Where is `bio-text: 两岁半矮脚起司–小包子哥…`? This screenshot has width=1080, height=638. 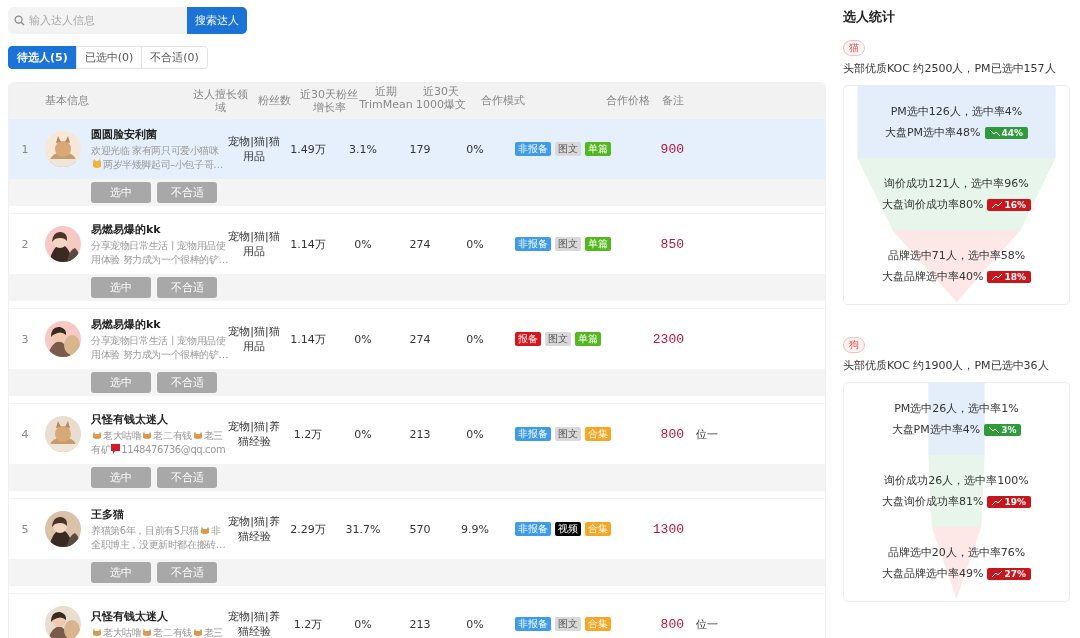 bio-text: 两岁半矮脚起司–小包子哥… is located at coordinates (163, 164).